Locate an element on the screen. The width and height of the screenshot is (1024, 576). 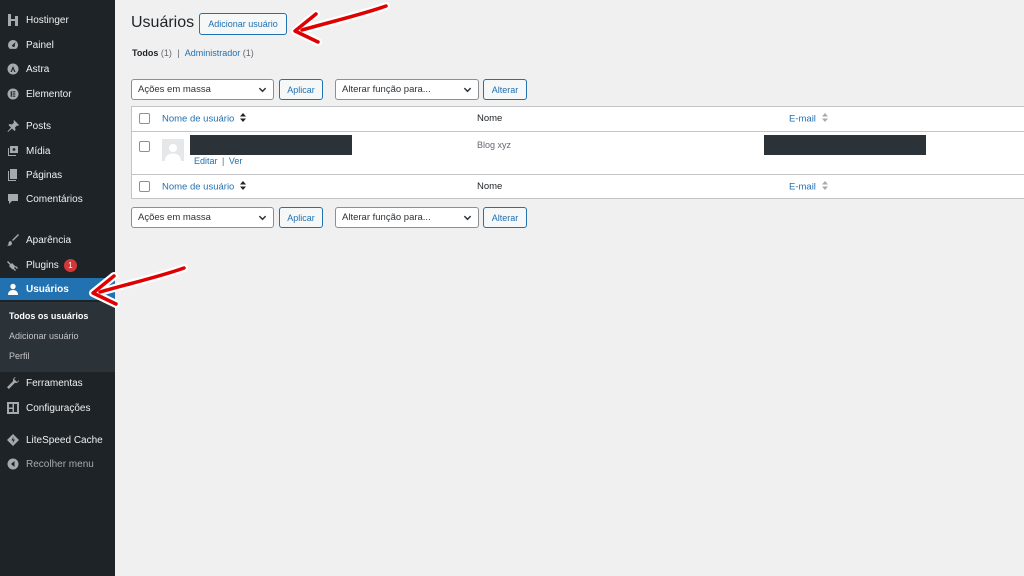
menu-label: Astra is located at coordinates (38, 69).